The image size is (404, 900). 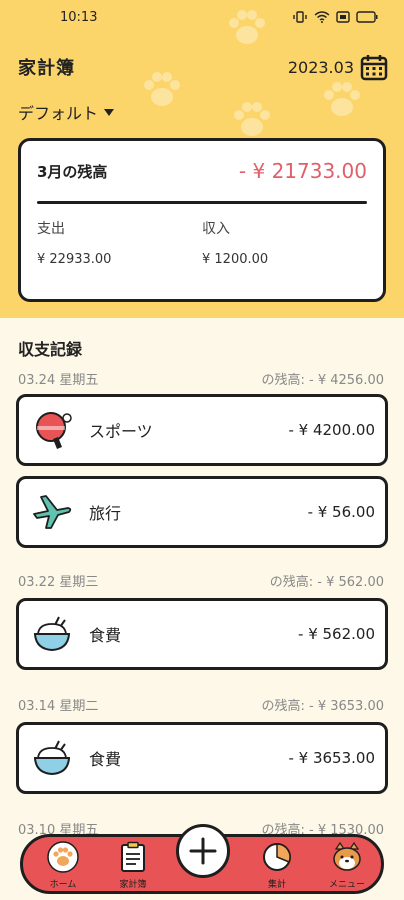 What do you see at coordinates (201, 704) in the screenshot?
I see `day-header: 03.14 星期二 の残高: - ¥ 3653.00` at bounding box center [201, 704].